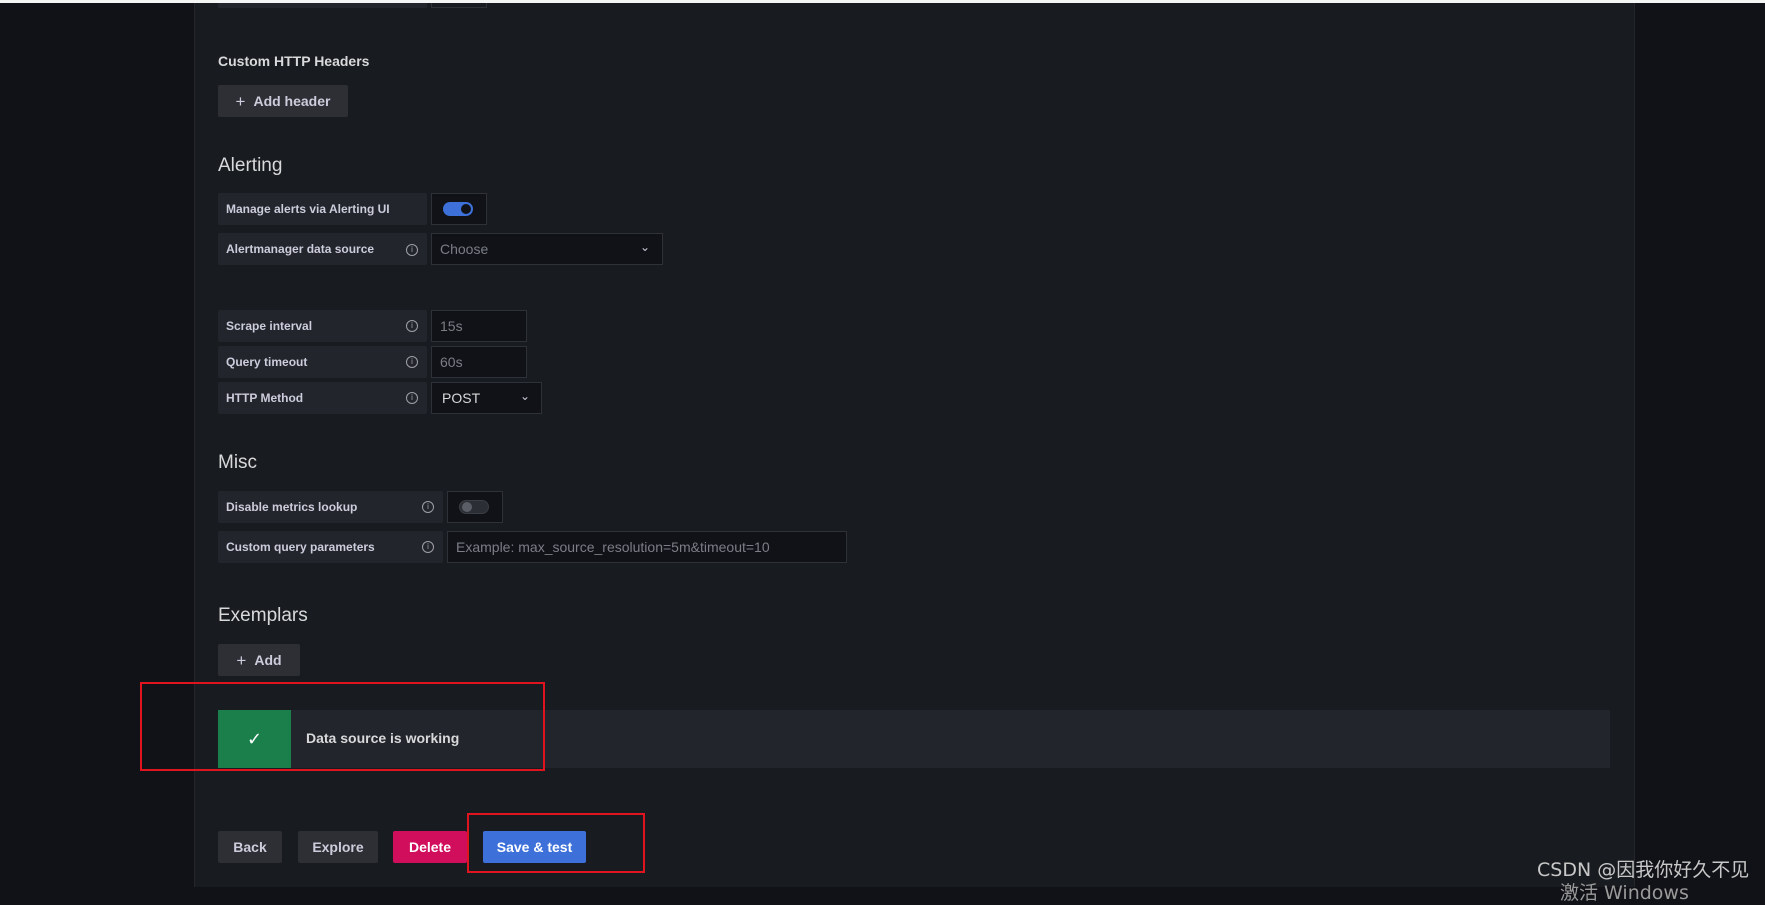  Describe the element at coordinates (547, 249) in the screenshot. I see `alertmanager-select: Choose` at that location.